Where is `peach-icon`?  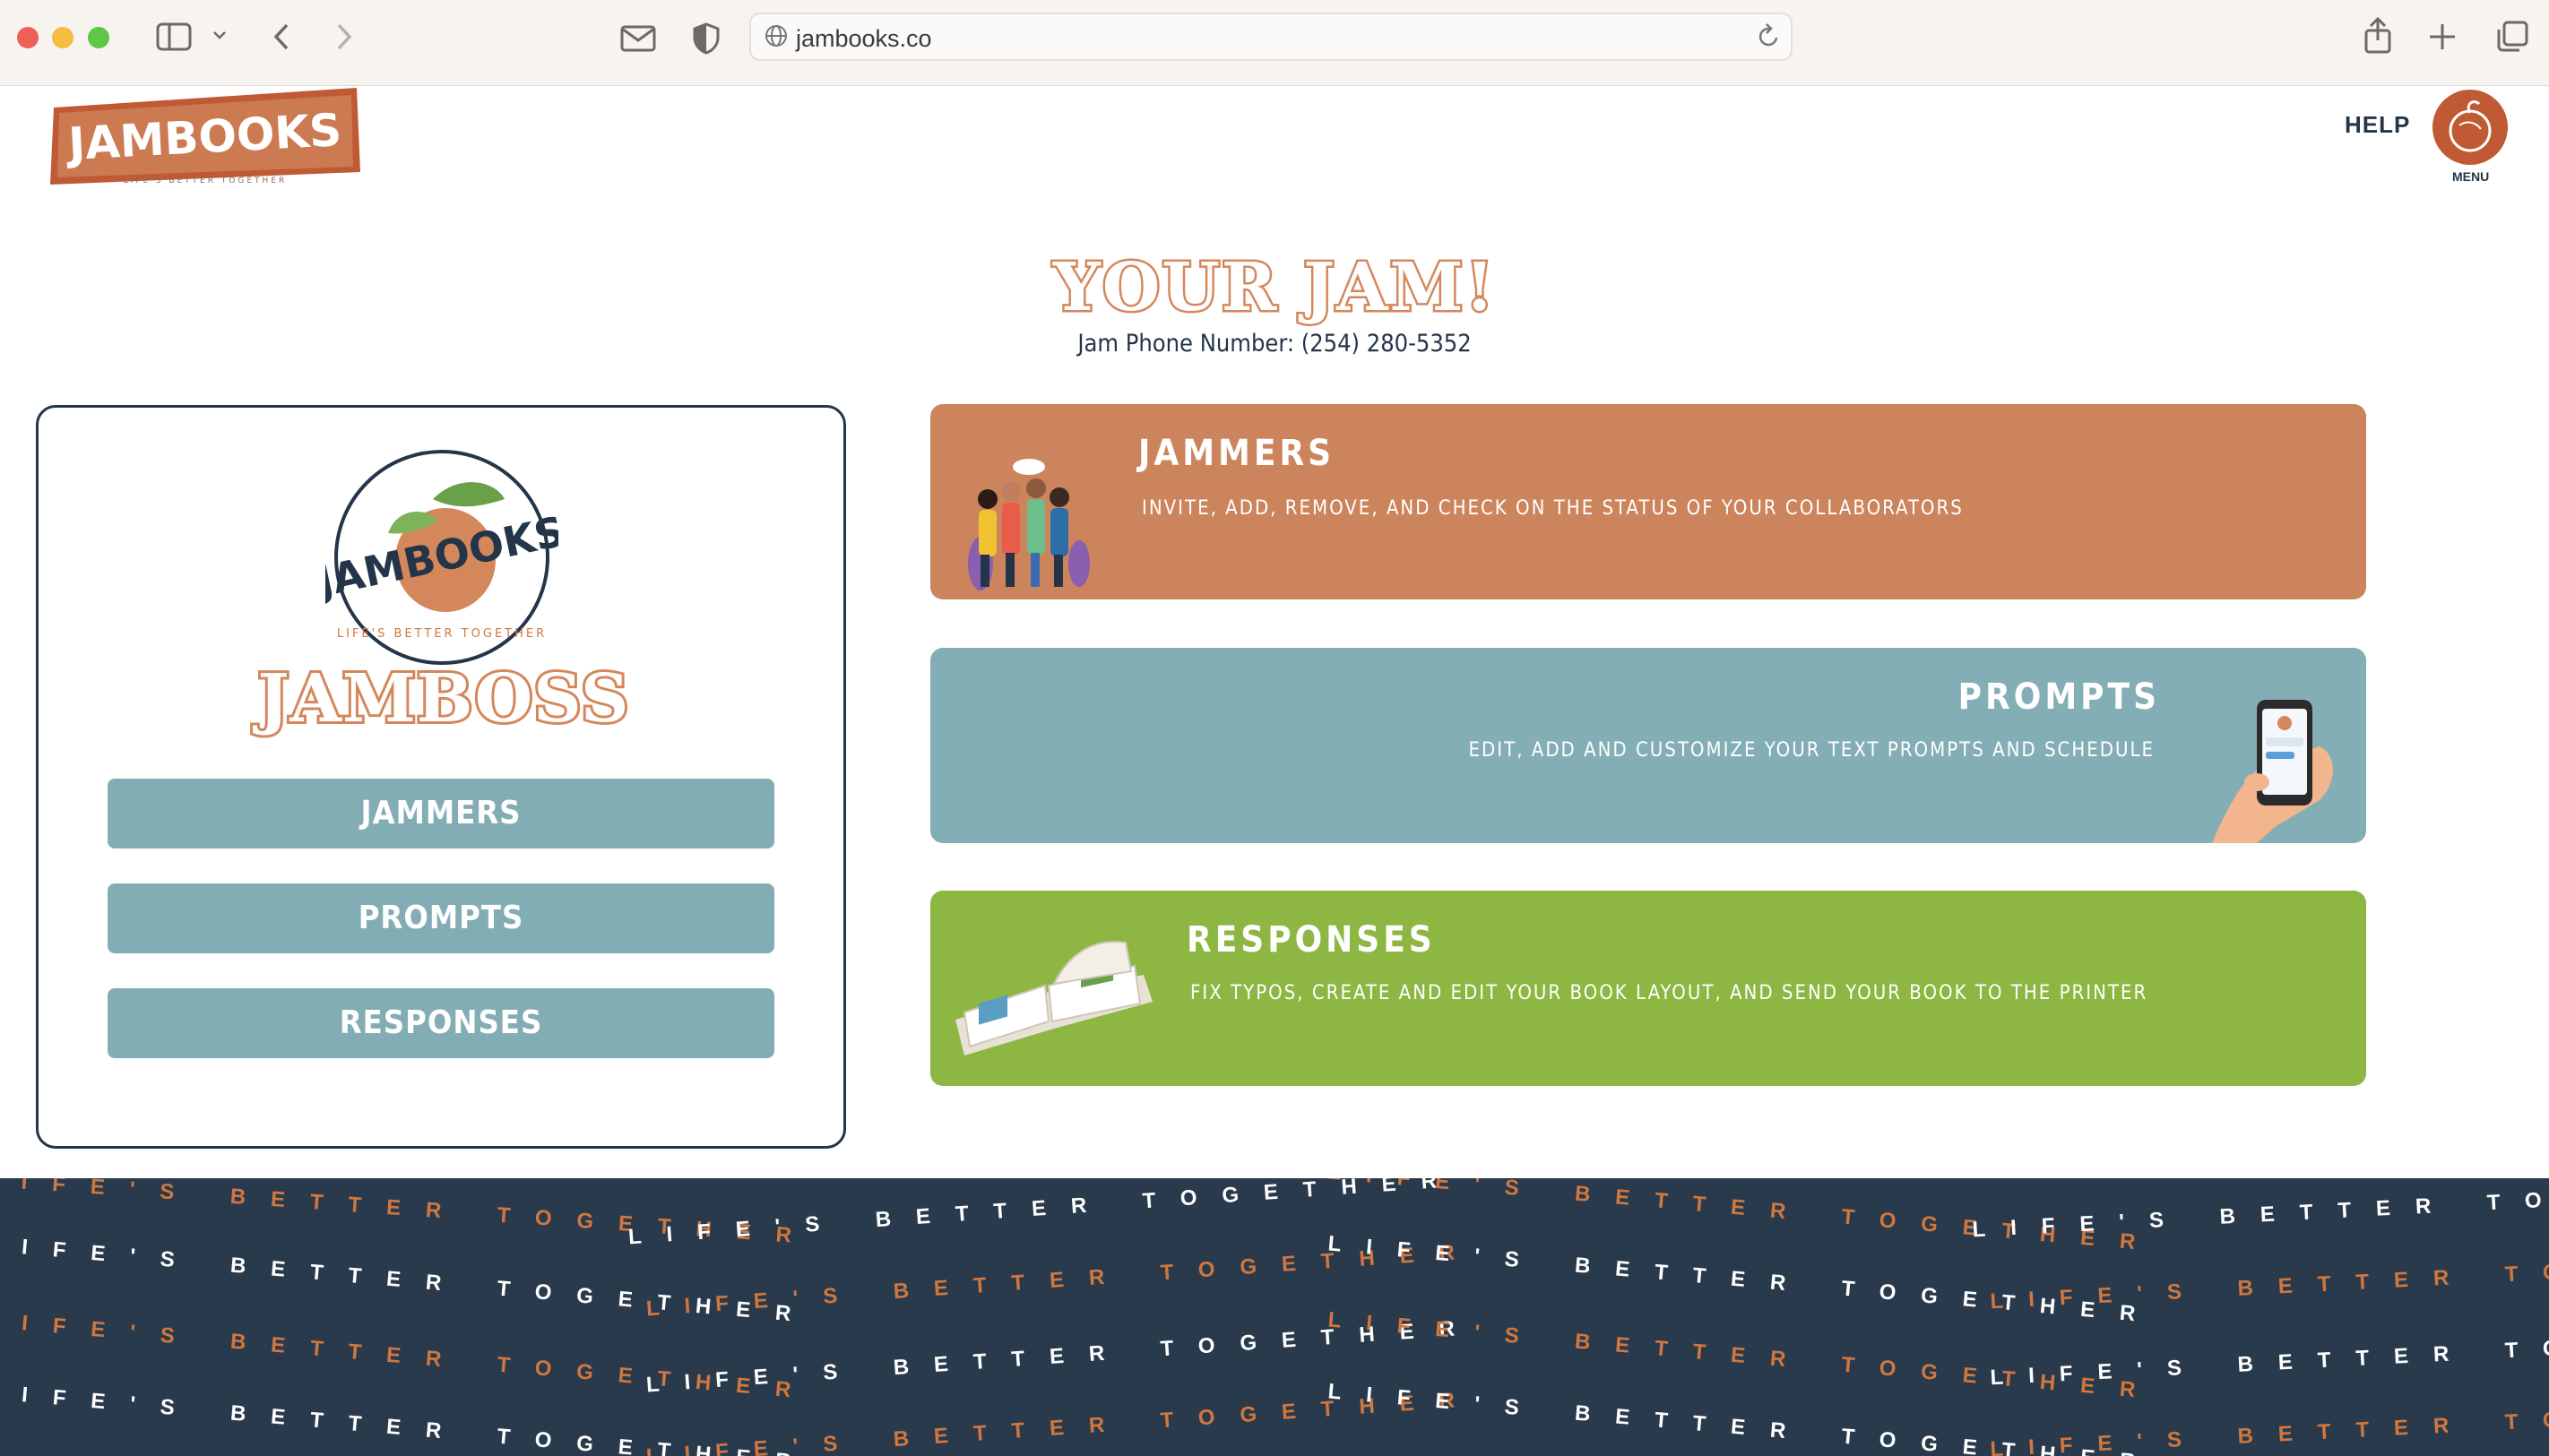
peach-icon is located at coordinates (2470, 126).